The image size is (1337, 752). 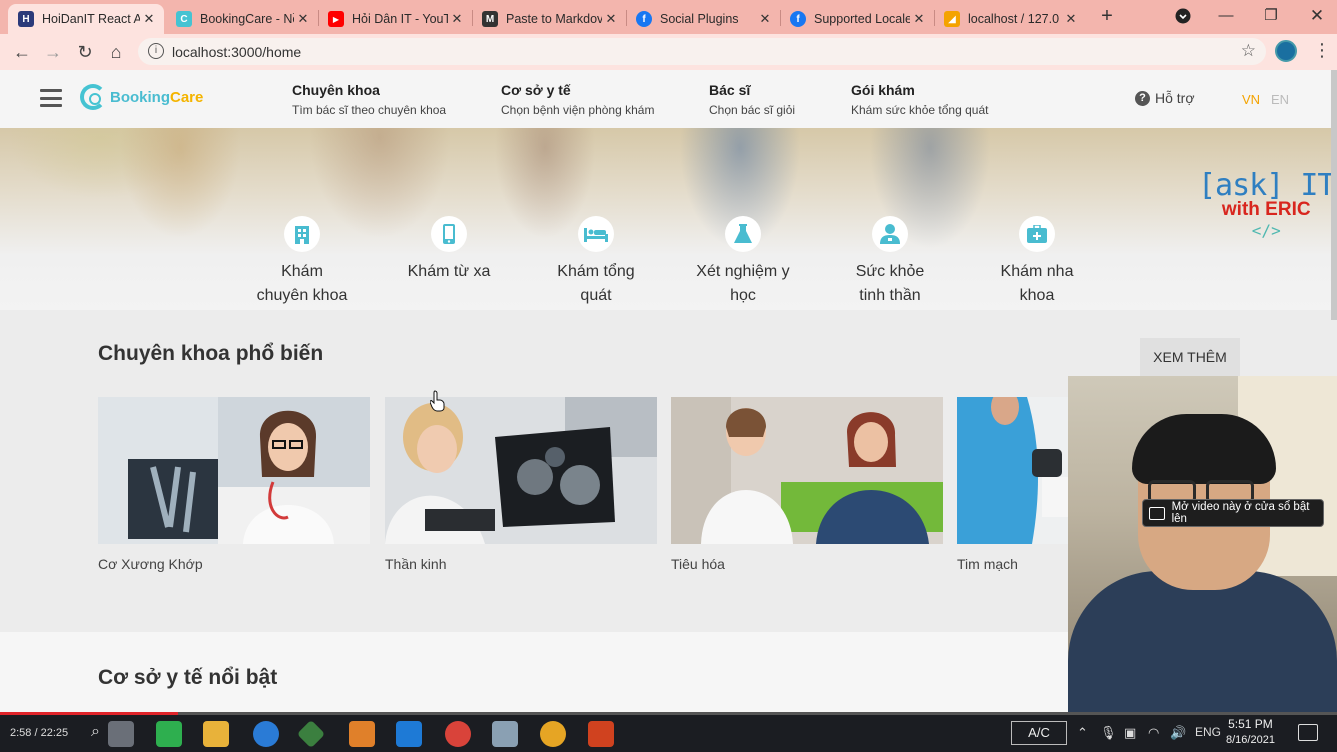 I want to click on reload-icon: ↻, so click(x=85, y=52).